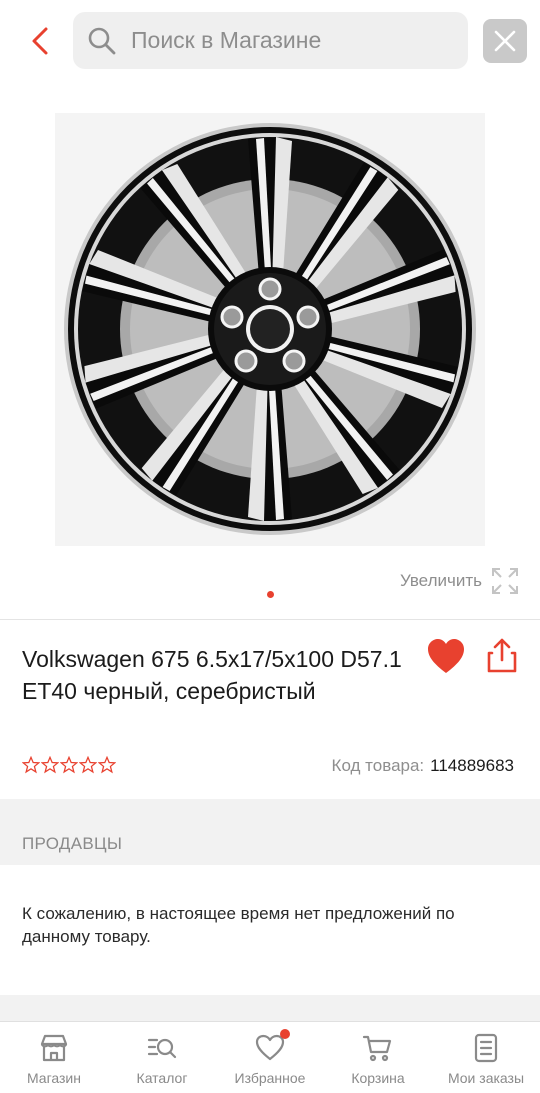 This screenshot has width=540, height=1093. Describe the element at coordinates (53, 1078) in the screenshot. I see `nav-store-label: Магазин` at that location.